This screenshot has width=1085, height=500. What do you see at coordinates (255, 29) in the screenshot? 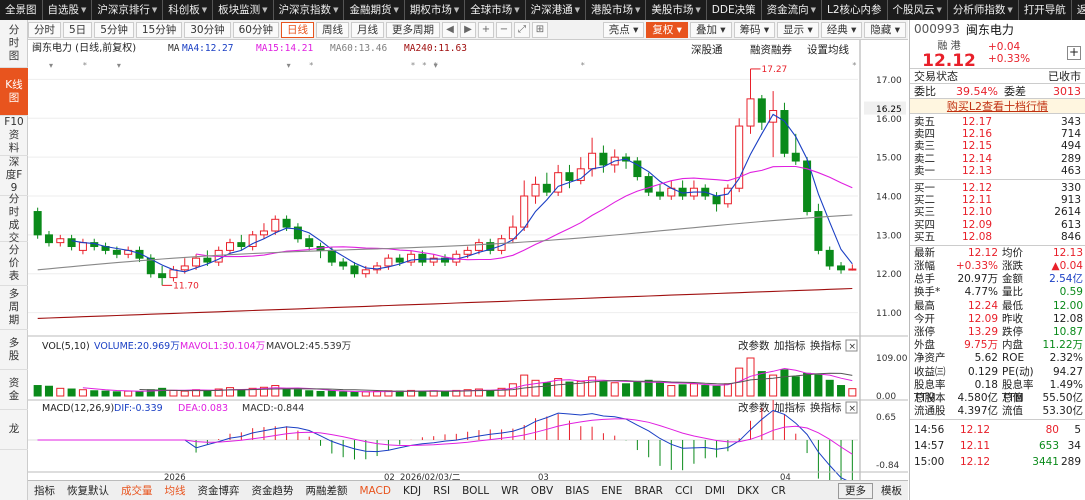
I see `period-button: 60分钟` at bounding box center [255, 29].